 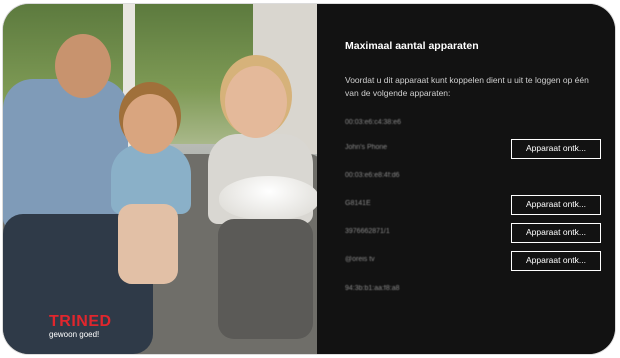 I want to click on device-row: 00:03:e6:c4:38:e6, so click(x=475, y=124).